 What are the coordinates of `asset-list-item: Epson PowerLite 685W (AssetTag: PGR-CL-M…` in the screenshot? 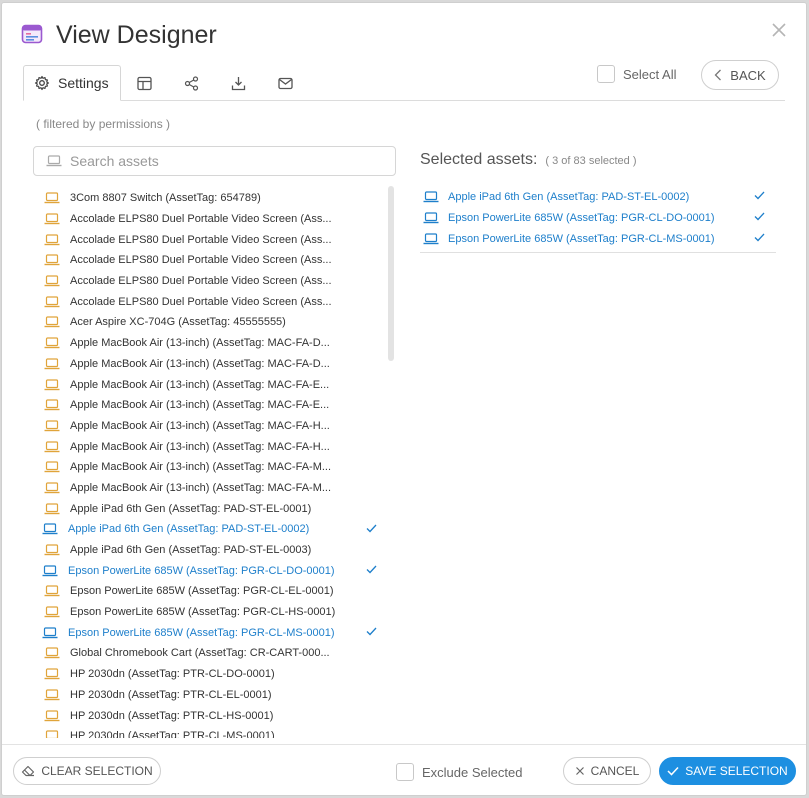 It's located at (212, 632).